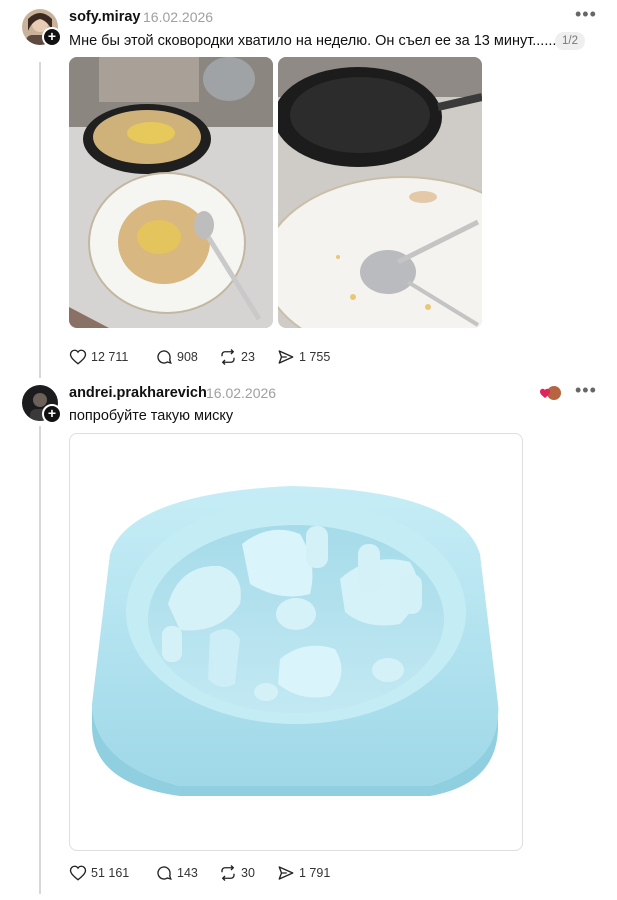 The image size is (617, 900). What do you see at coordinates (110, 873) in the screenshot?
I see `like-count: 51 161` at bounding box center [110, 873].